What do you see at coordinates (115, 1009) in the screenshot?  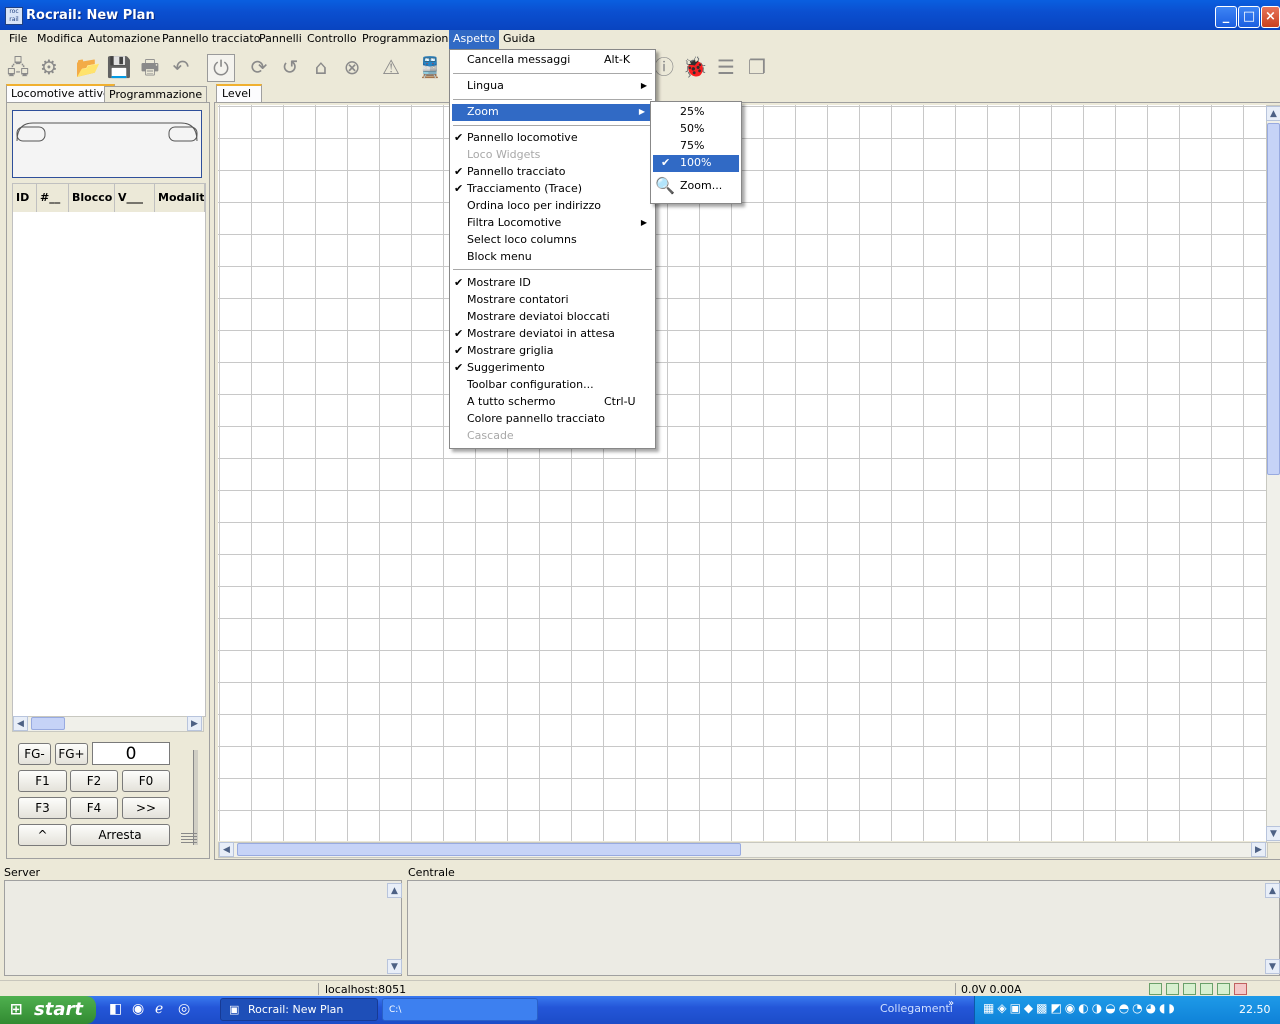 I see `show-desktop-icon: ◧` at bounding box center [115, 1009].